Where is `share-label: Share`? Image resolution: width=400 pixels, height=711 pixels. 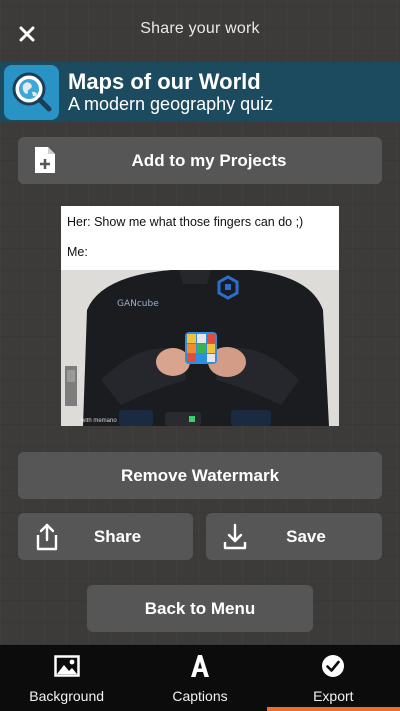
share-label: Share is located at coordinates (117, 536).